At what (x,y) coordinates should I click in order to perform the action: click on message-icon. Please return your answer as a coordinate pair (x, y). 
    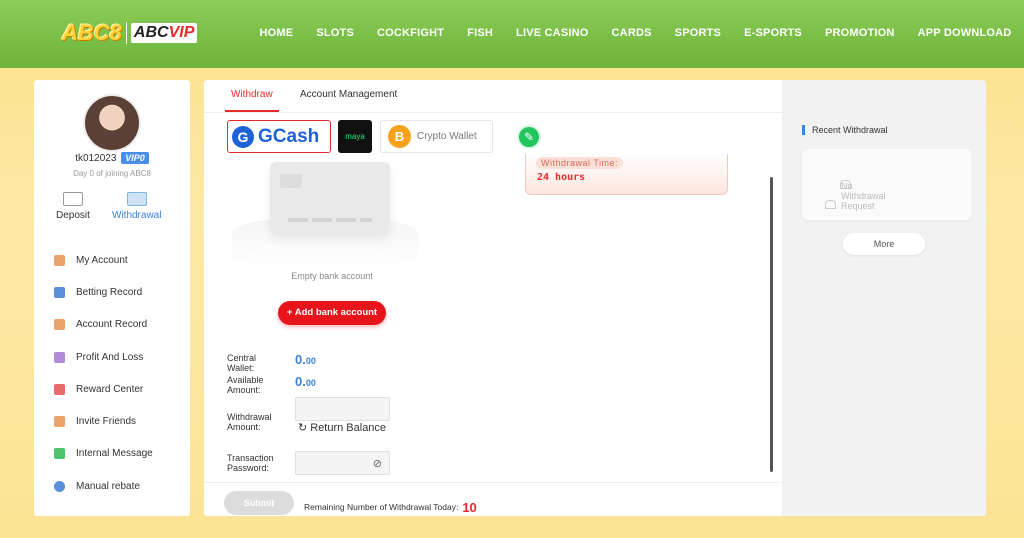
    Looking at the image, I should click on (59, 454).